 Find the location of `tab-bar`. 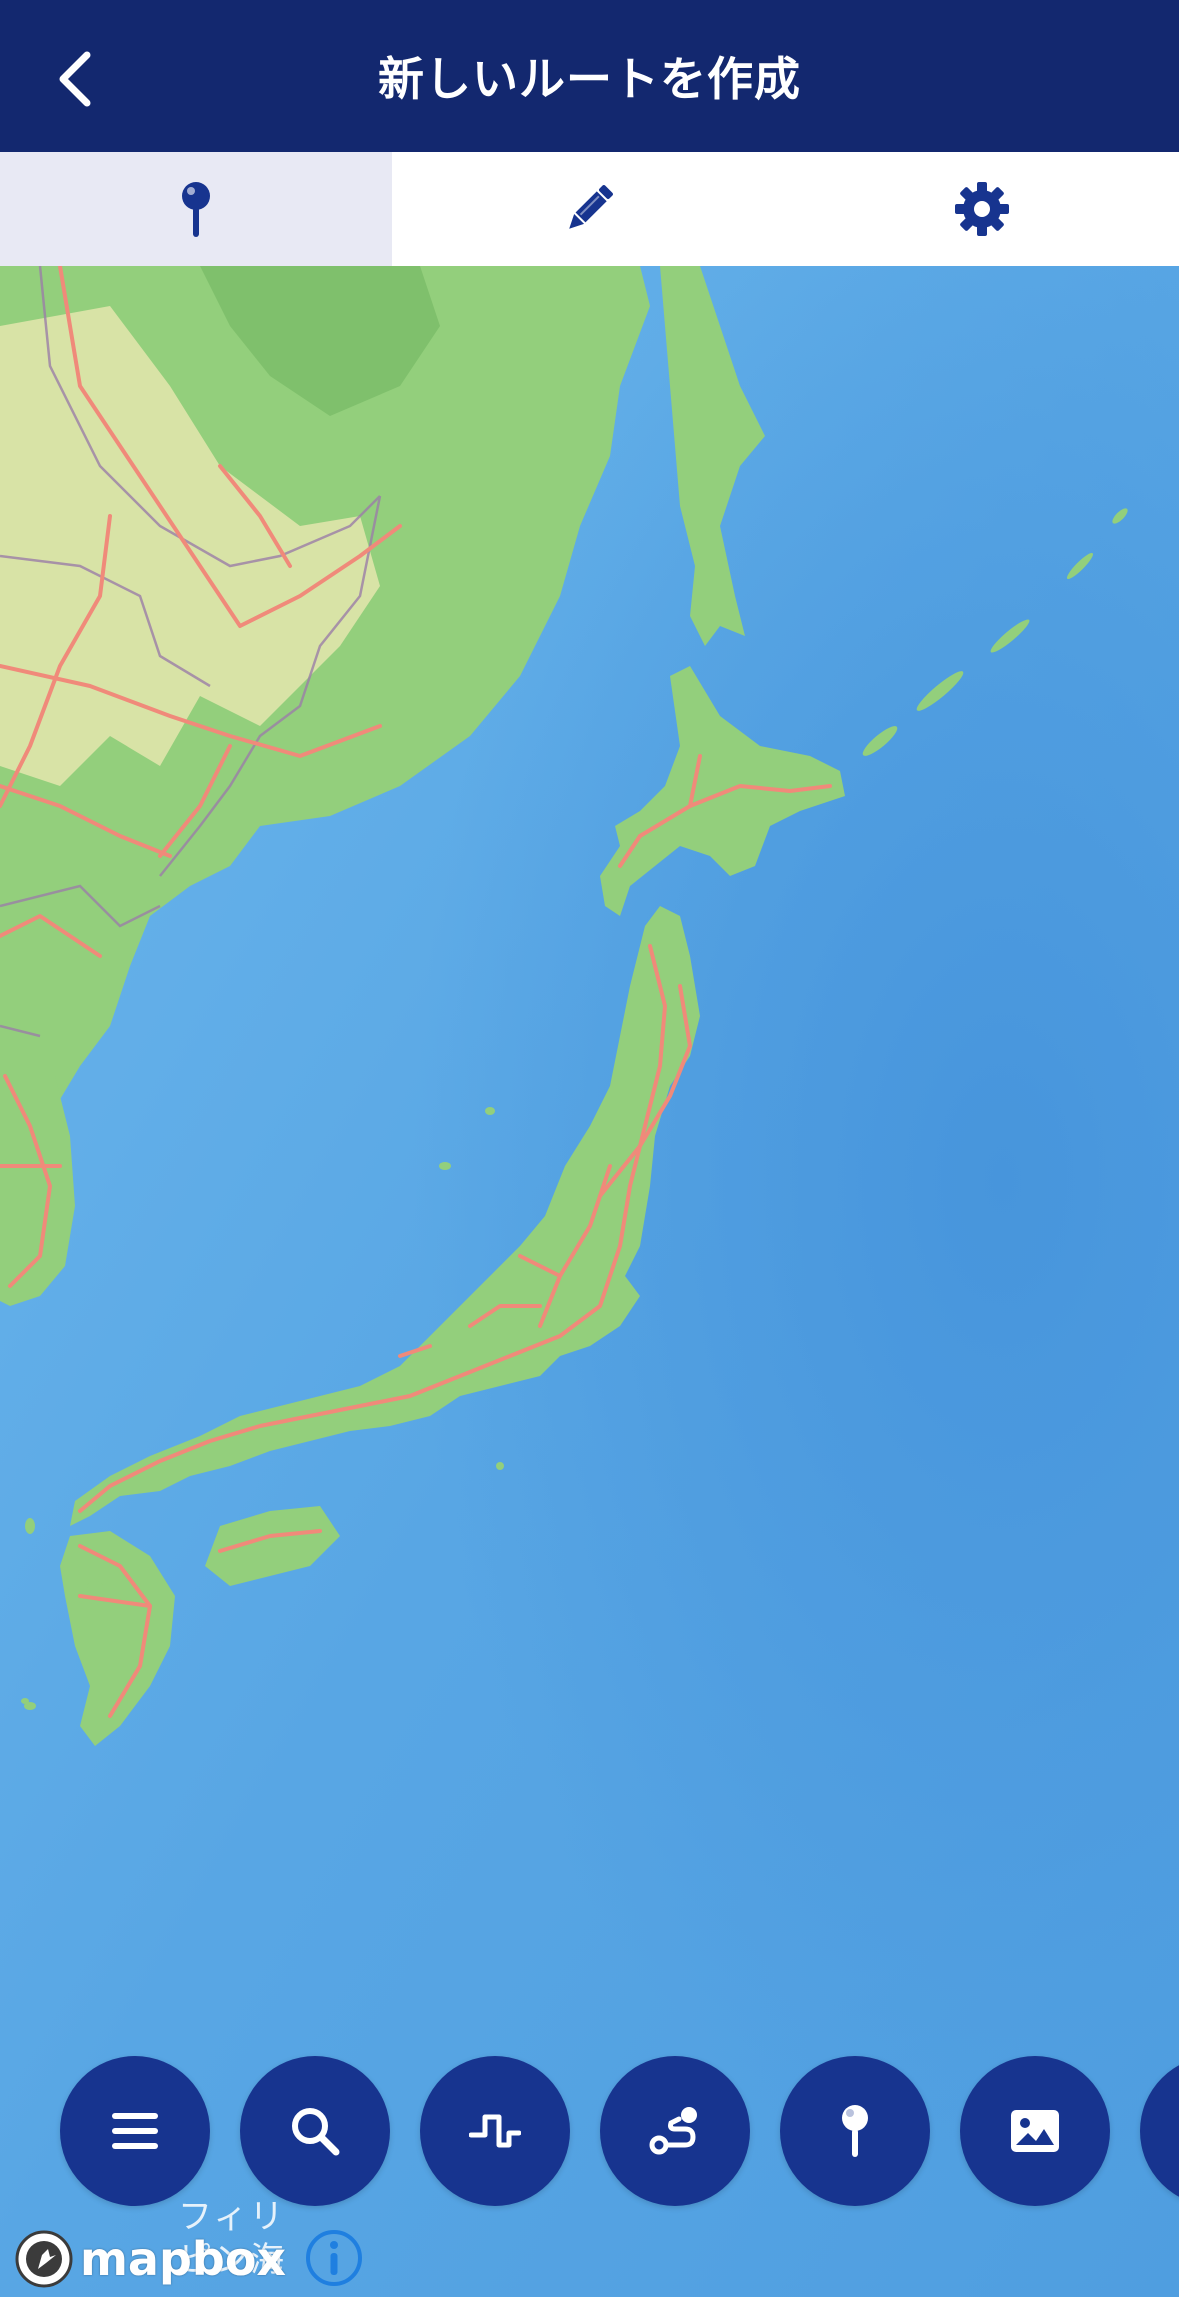

tab-bar is located at coordinates (589, 209).